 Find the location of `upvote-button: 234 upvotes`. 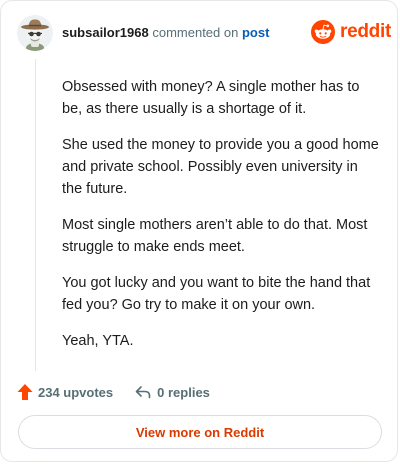

upvote-button: 234 upvotes is located at coordinates (65, 392).